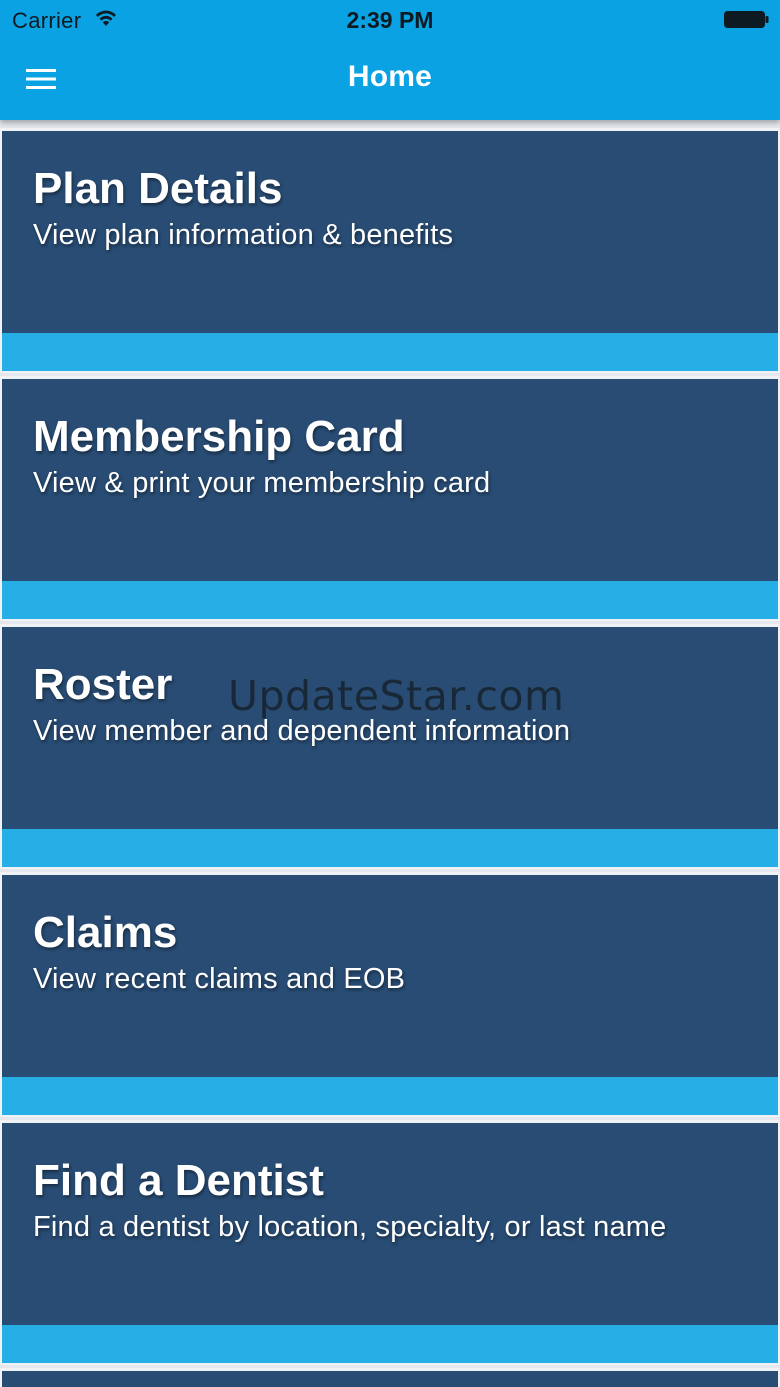 The height and width of the screenshot is (1387, 780). I want to click on tile-body: Claims View recent claims and EOB, so click(390, 977).